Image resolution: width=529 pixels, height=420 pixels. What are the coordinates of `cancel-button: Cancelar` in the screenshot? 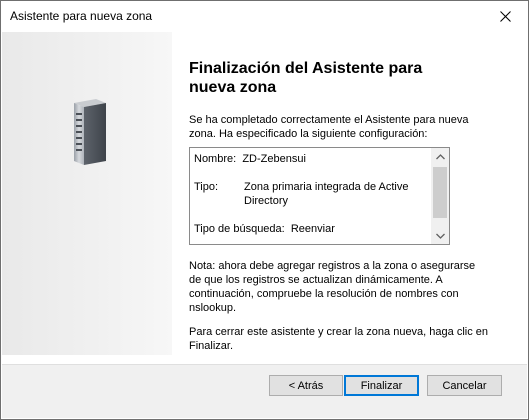 It's located at (464, 385).